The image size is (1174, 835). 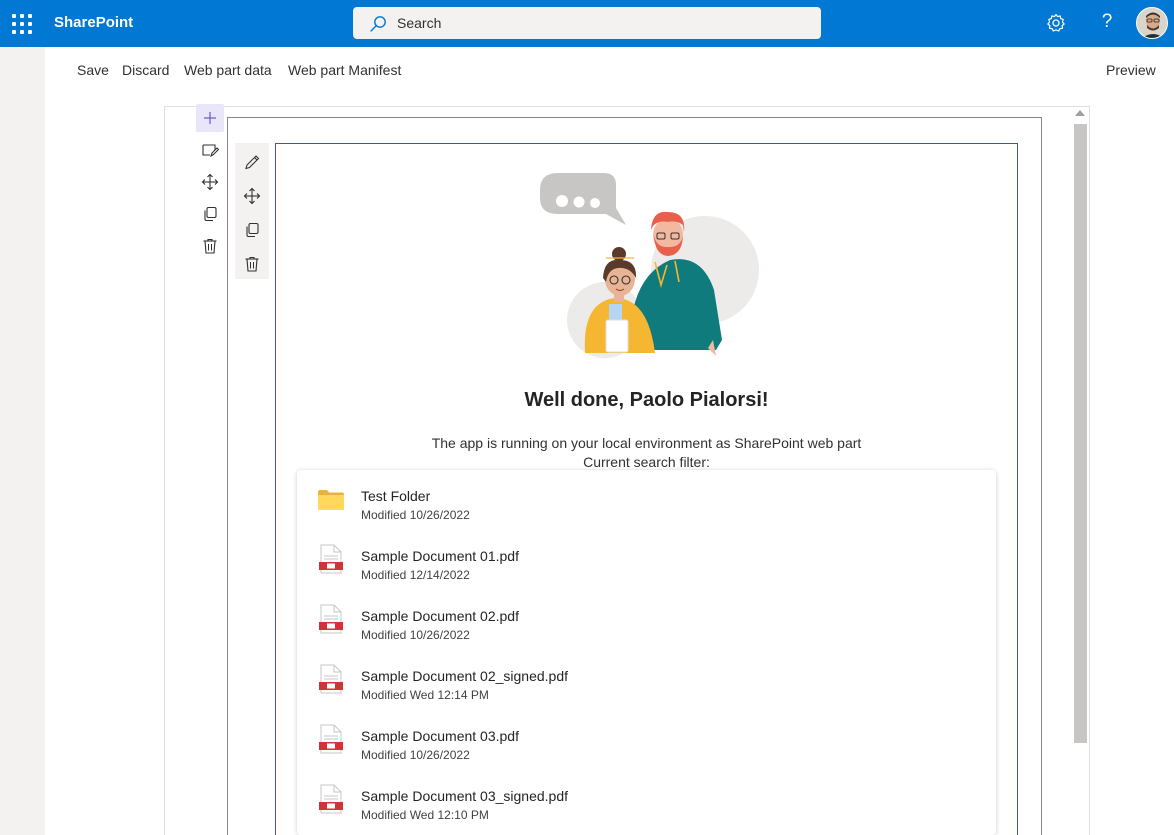 I want to click on file-name: Sample Document 01.pdf, so click(x=440, y=556).